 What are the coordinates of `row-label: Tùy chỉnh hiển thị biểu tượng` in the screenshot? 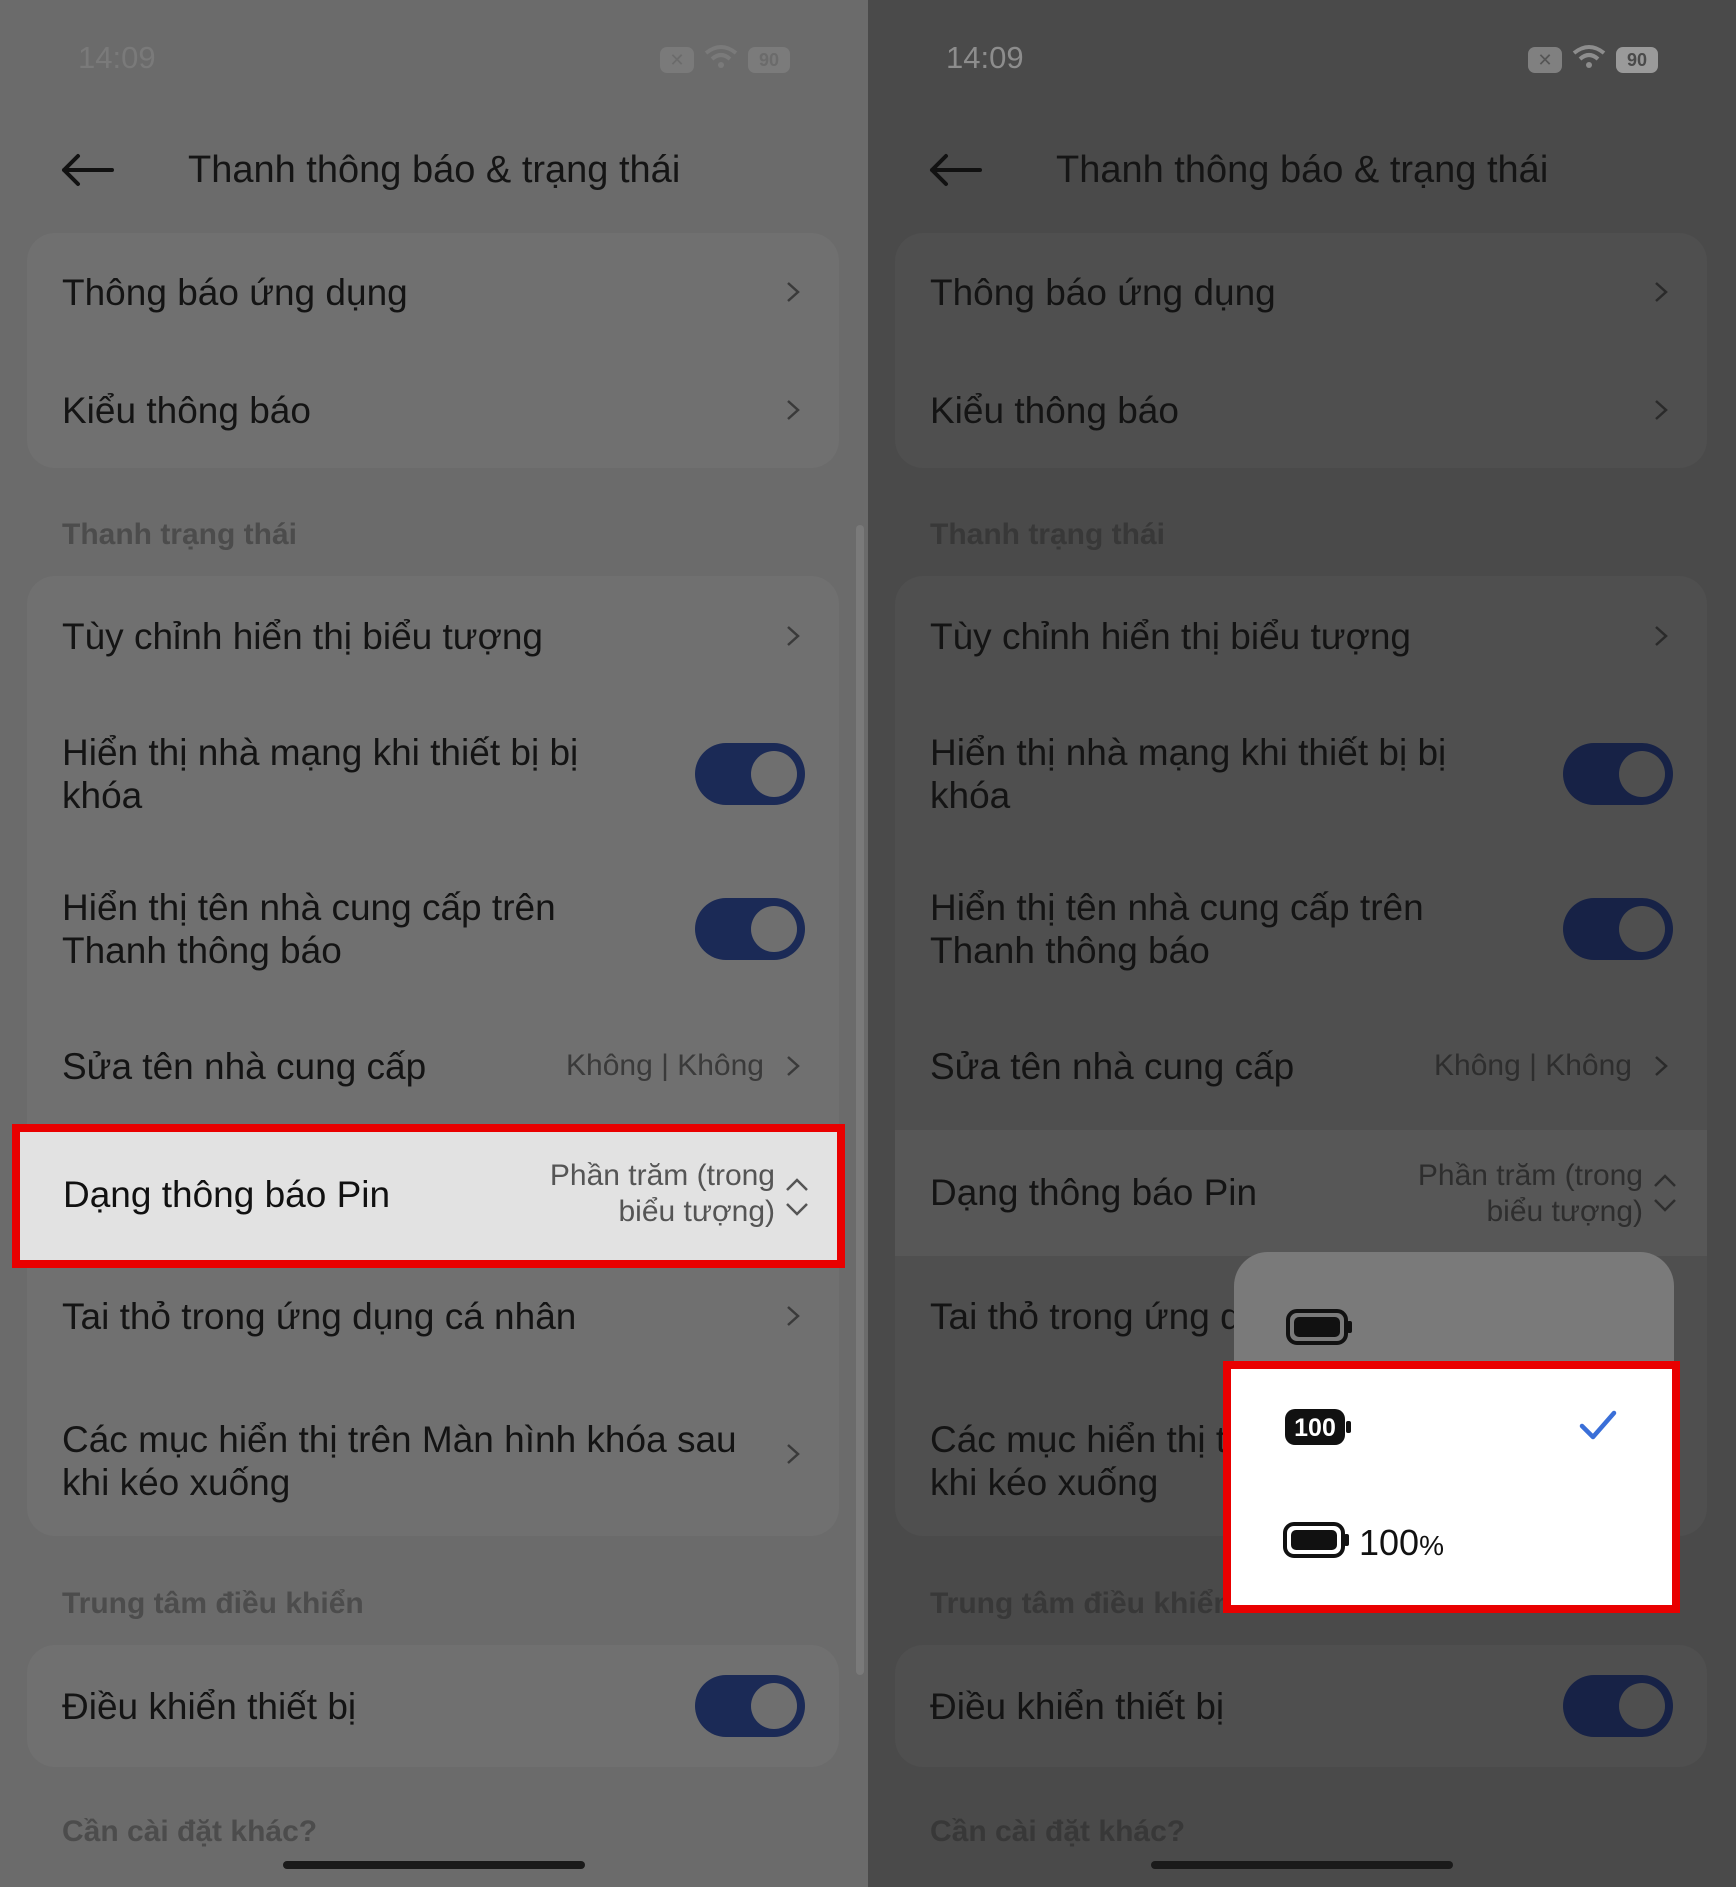 It's located at (302, 636).